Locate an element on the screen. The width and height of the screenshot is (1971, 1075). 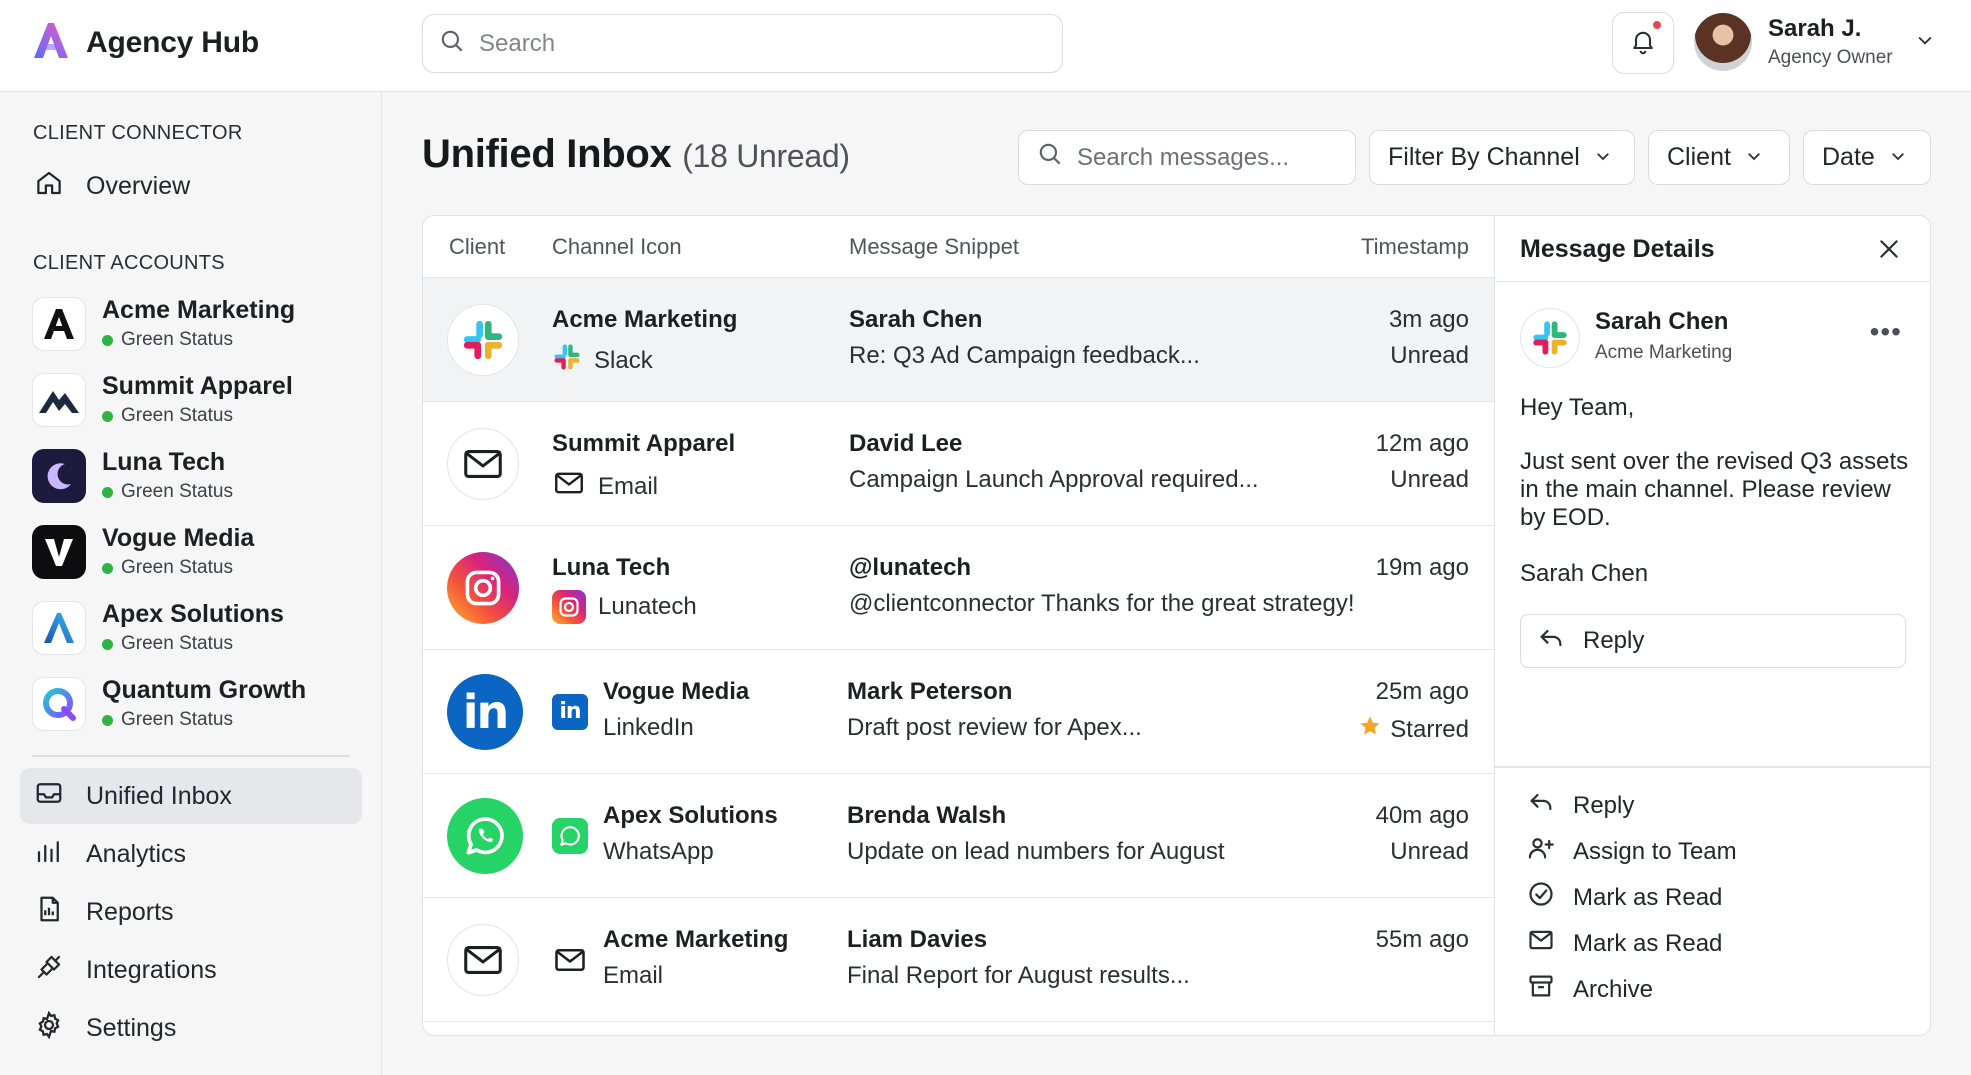
row-channel: WhatsApp is located at coordinates (658, 852).